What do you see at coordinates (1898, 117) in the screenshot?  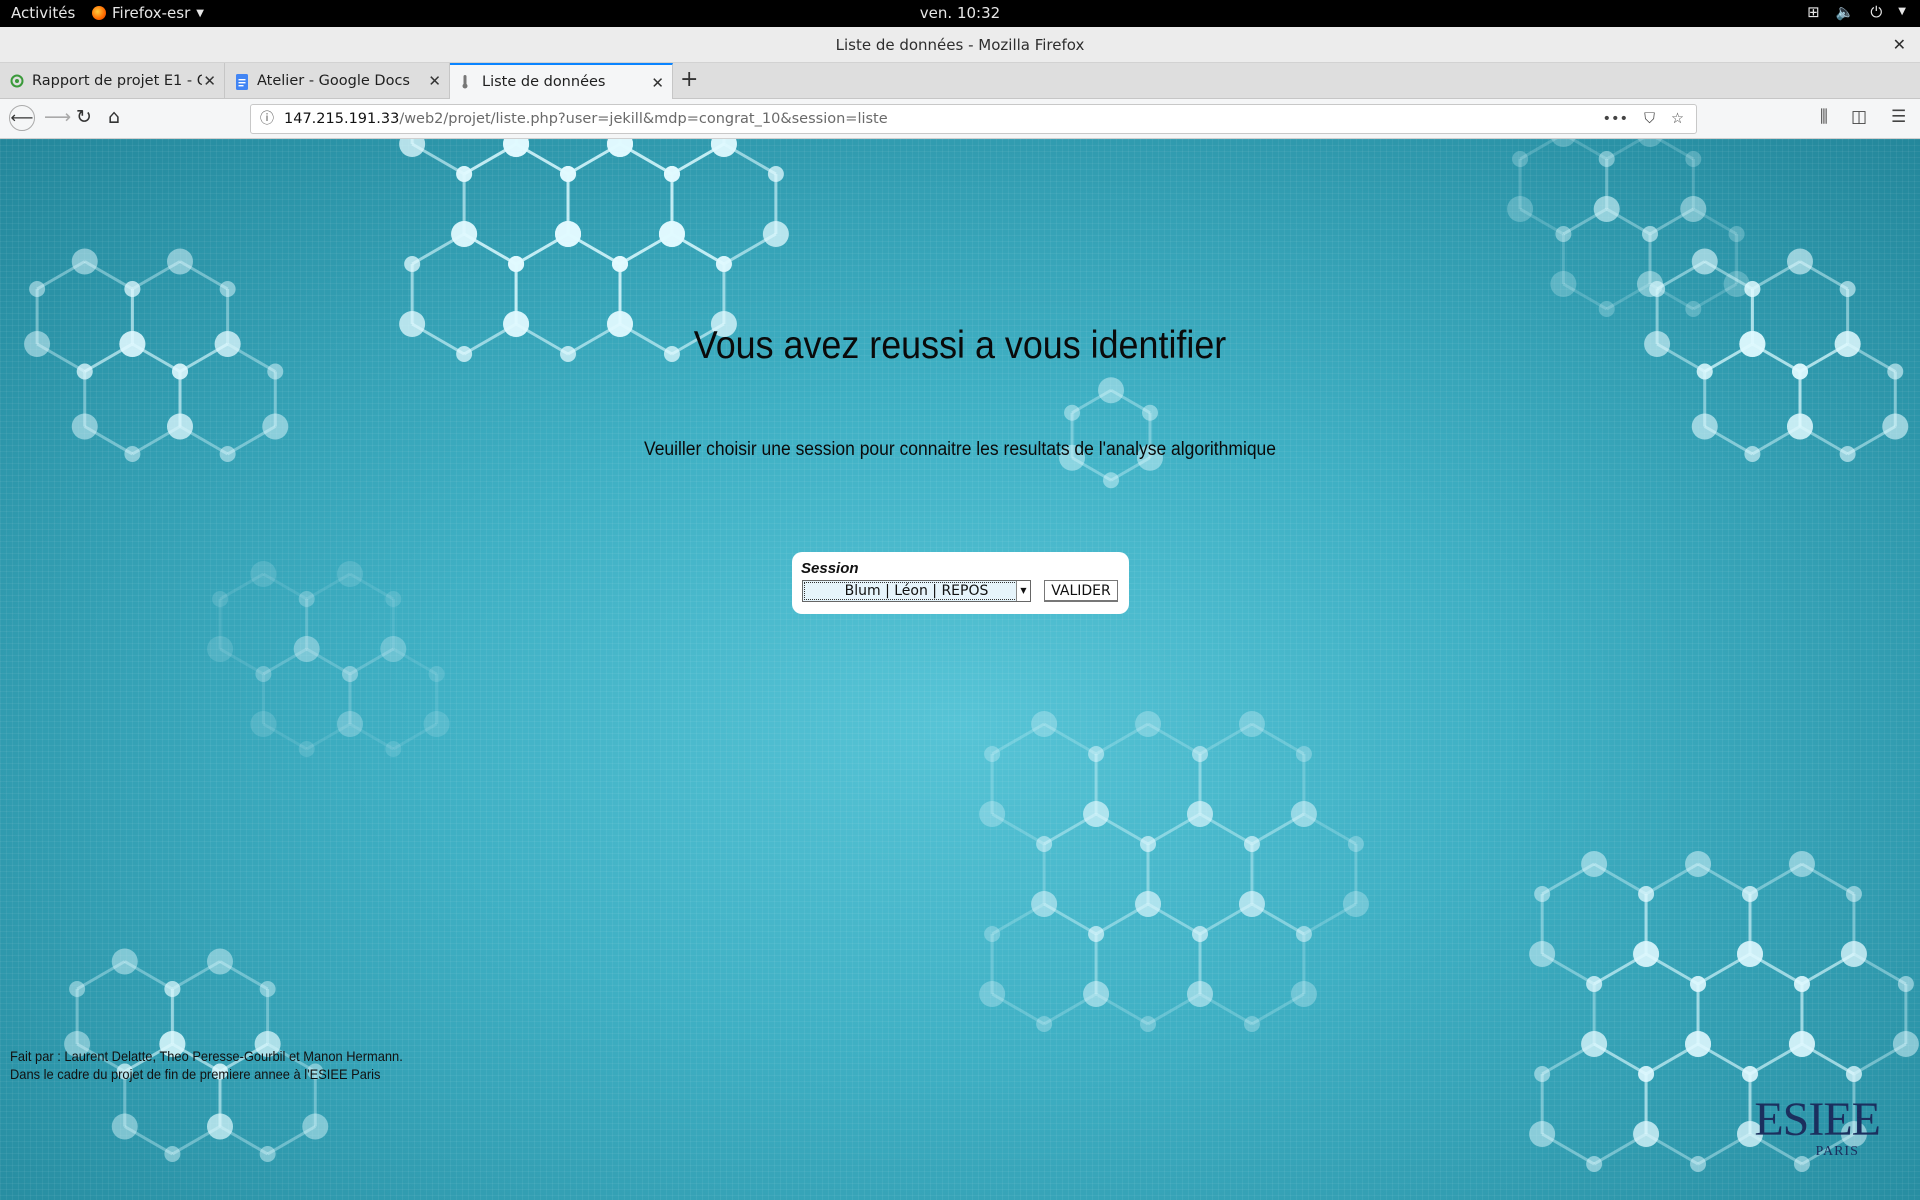 I see `hamburger-menu-icon: ☰` at bounding box center [1898, 117].